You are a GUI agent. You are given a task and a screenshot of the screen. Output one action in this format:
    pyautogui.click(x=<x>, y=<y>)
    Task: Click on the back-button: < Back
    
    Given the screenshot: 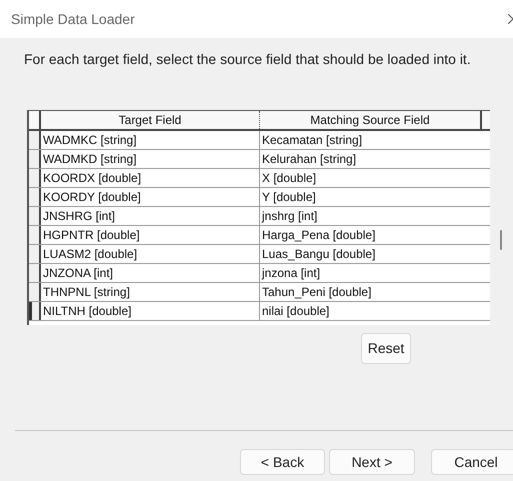 What is the action you would take?
    pyautogui.click(x=282, y=462)
    